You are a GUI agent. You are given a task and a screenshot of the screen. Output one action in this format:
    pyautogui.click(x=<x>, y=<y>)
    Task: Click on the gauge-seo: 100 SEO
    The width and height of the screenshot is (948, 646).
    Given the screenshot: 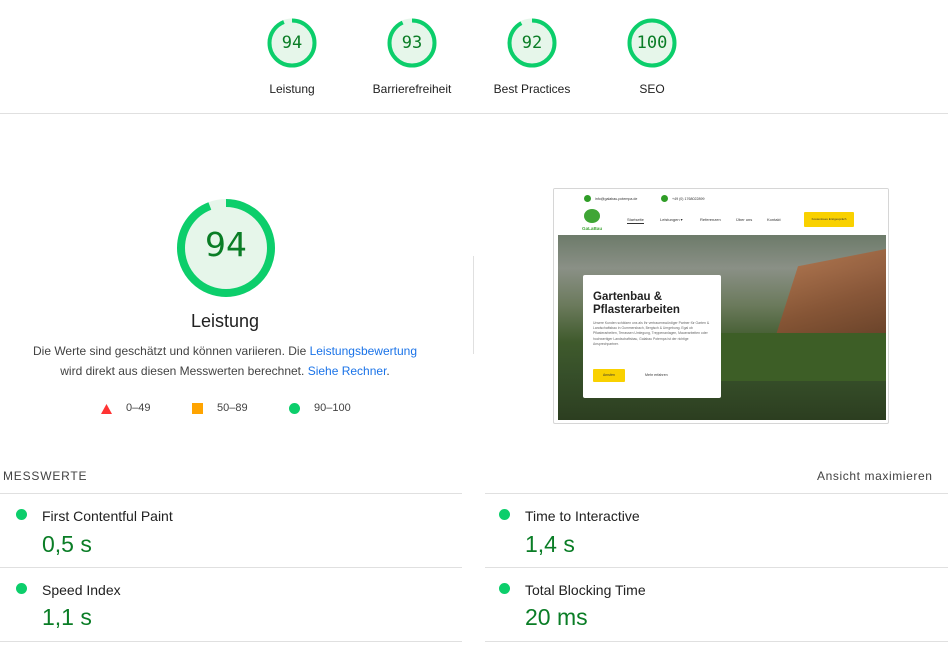 What is the action you would take?
    pyautogui.click(x=652, y=57)
    